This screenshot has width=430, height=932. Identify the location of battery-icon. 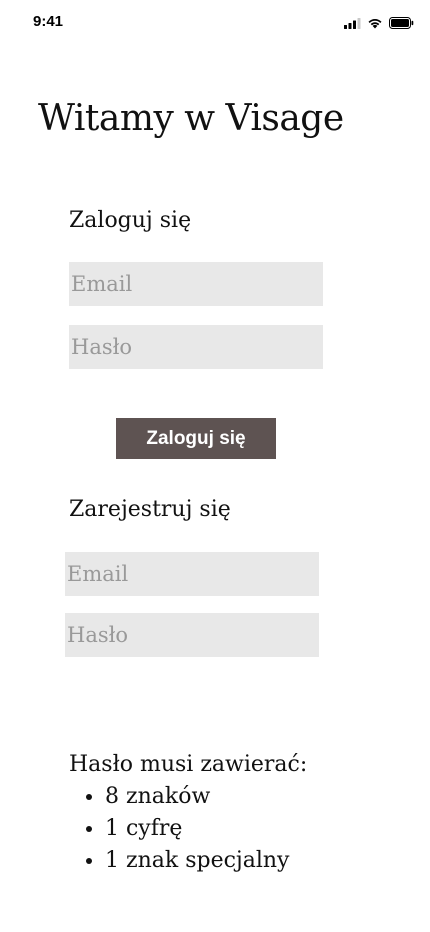
(401, 23).